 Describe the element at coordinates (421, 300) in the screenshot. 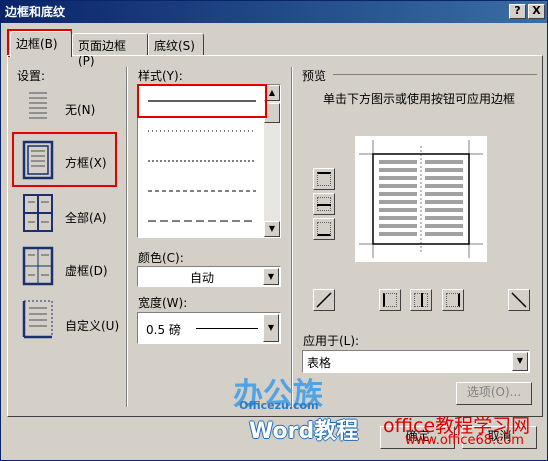

I see `inside-vertical-border-icon` at that location.